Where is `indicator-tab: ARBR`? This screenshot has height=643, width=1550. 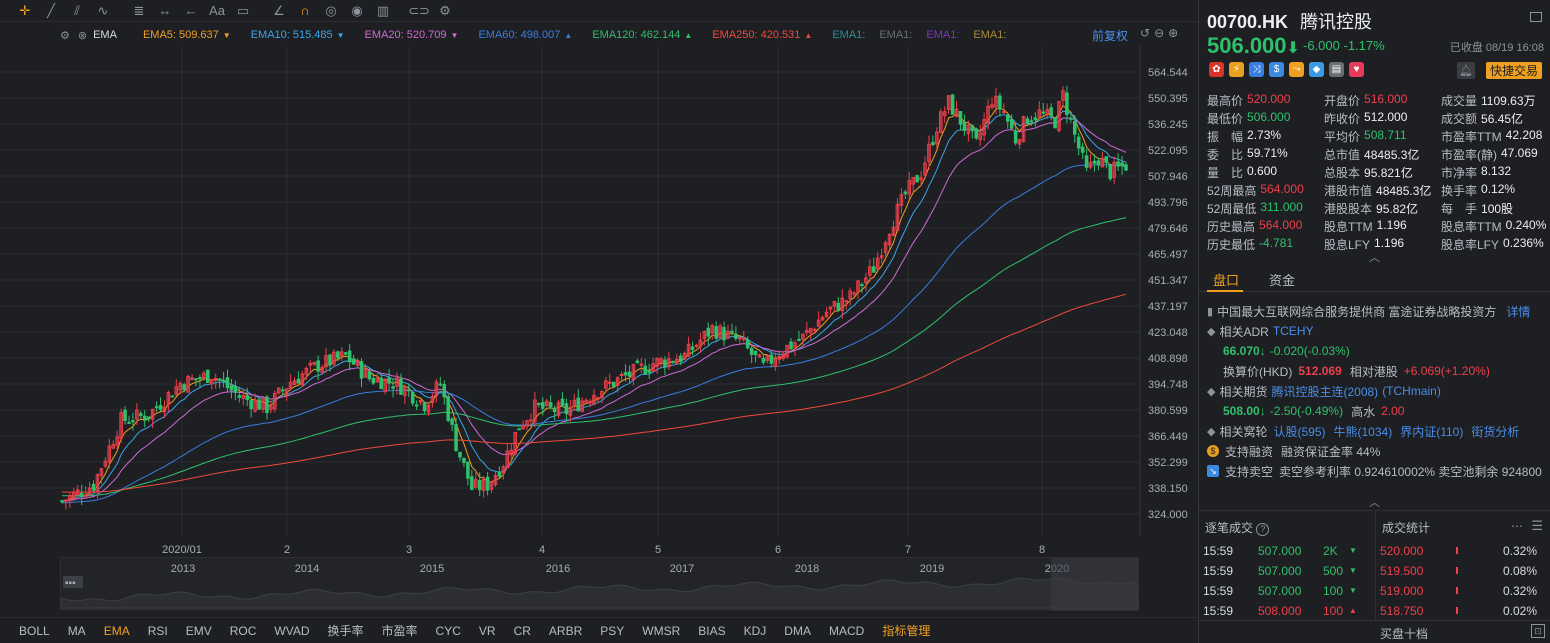
indicator-tab: ARBR is located at coordinates (565, 631).